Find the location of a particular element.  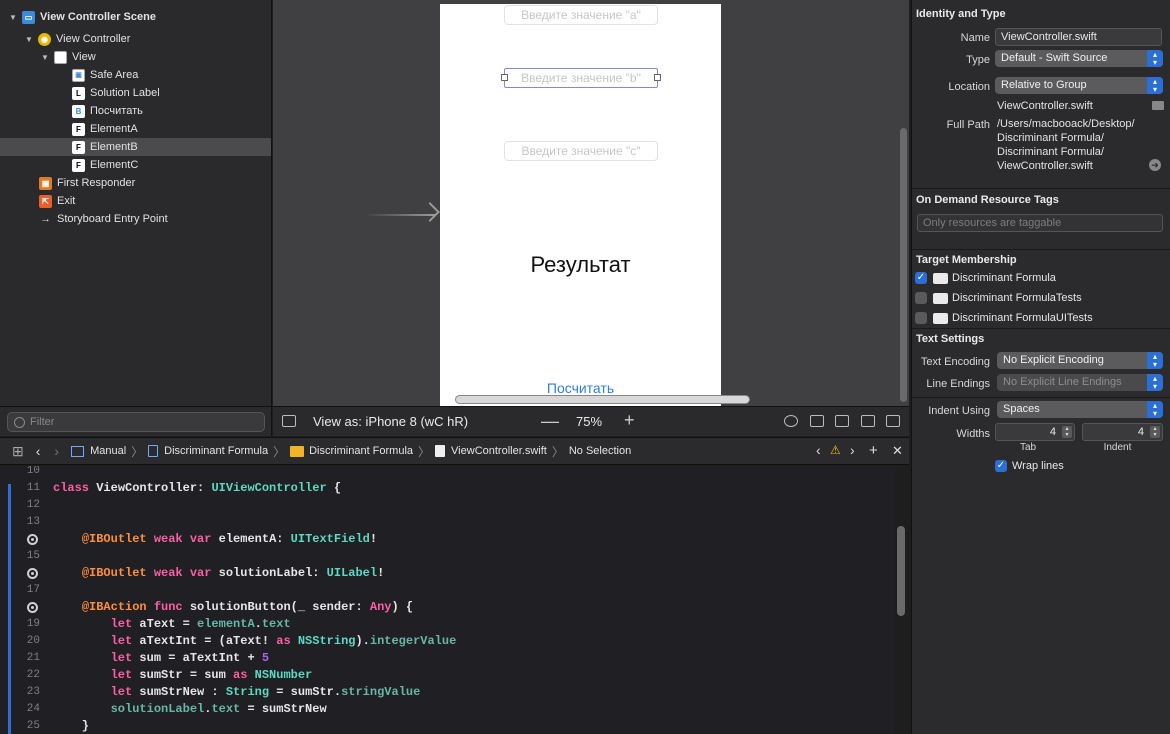

tab-width-field: 4 ▴ ▾ is located at coordinates (1035, 432).